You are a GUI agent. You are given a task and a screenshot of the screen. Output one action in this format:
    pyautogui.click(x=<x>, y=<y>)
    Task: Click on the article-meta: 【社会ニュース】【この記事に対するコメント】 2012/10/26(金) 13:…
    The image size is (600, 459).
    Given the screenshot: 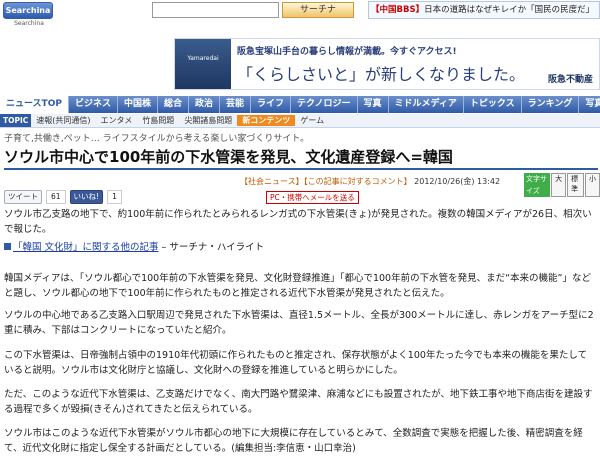 What is the action you would take?
    pyautogui.click(x=370, y=181)
    